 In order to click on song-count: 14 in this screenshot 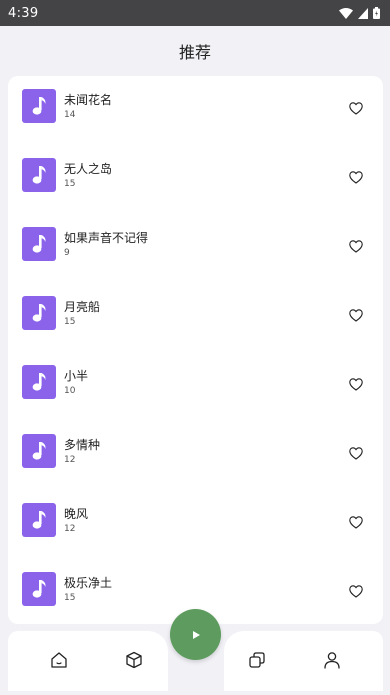, I will do `click(70, 115)`.